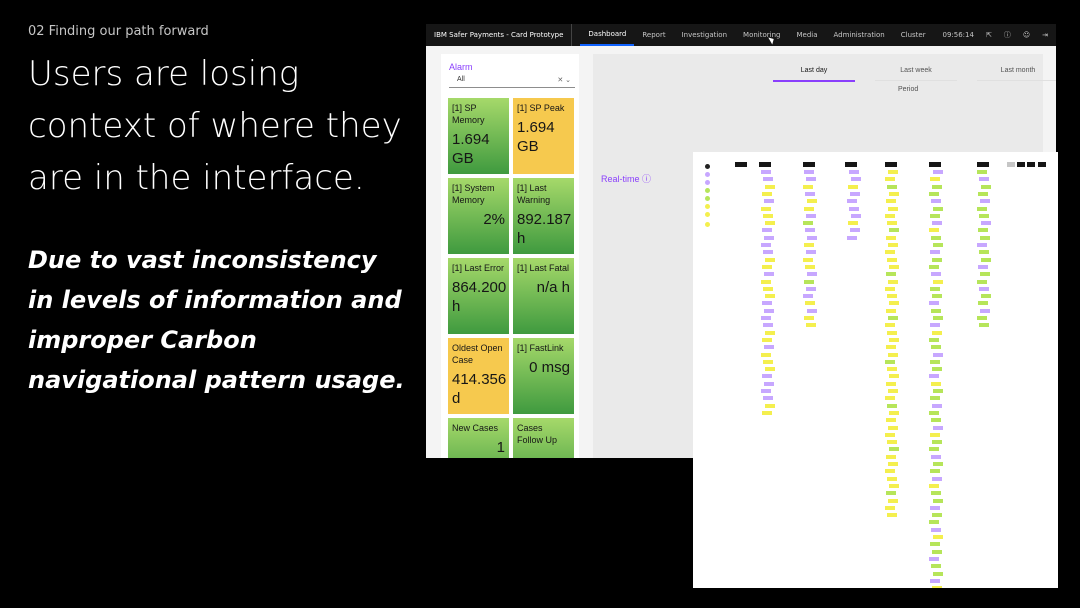 This screenshot has height=608, width=1080. What do you see at coordinates (1016, 71) in the screenshot?
I see `tab-last-month: Last month` at bounding box center [1016, 71].